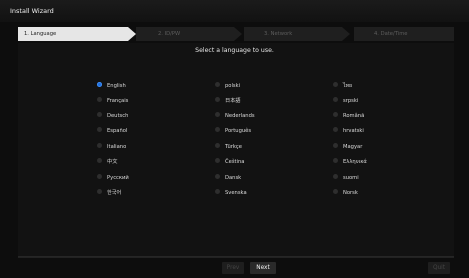  What do you see at coordinates (263, 268) in the screenshot?
I see `next-button: Next` at bounding box center [263, 268].